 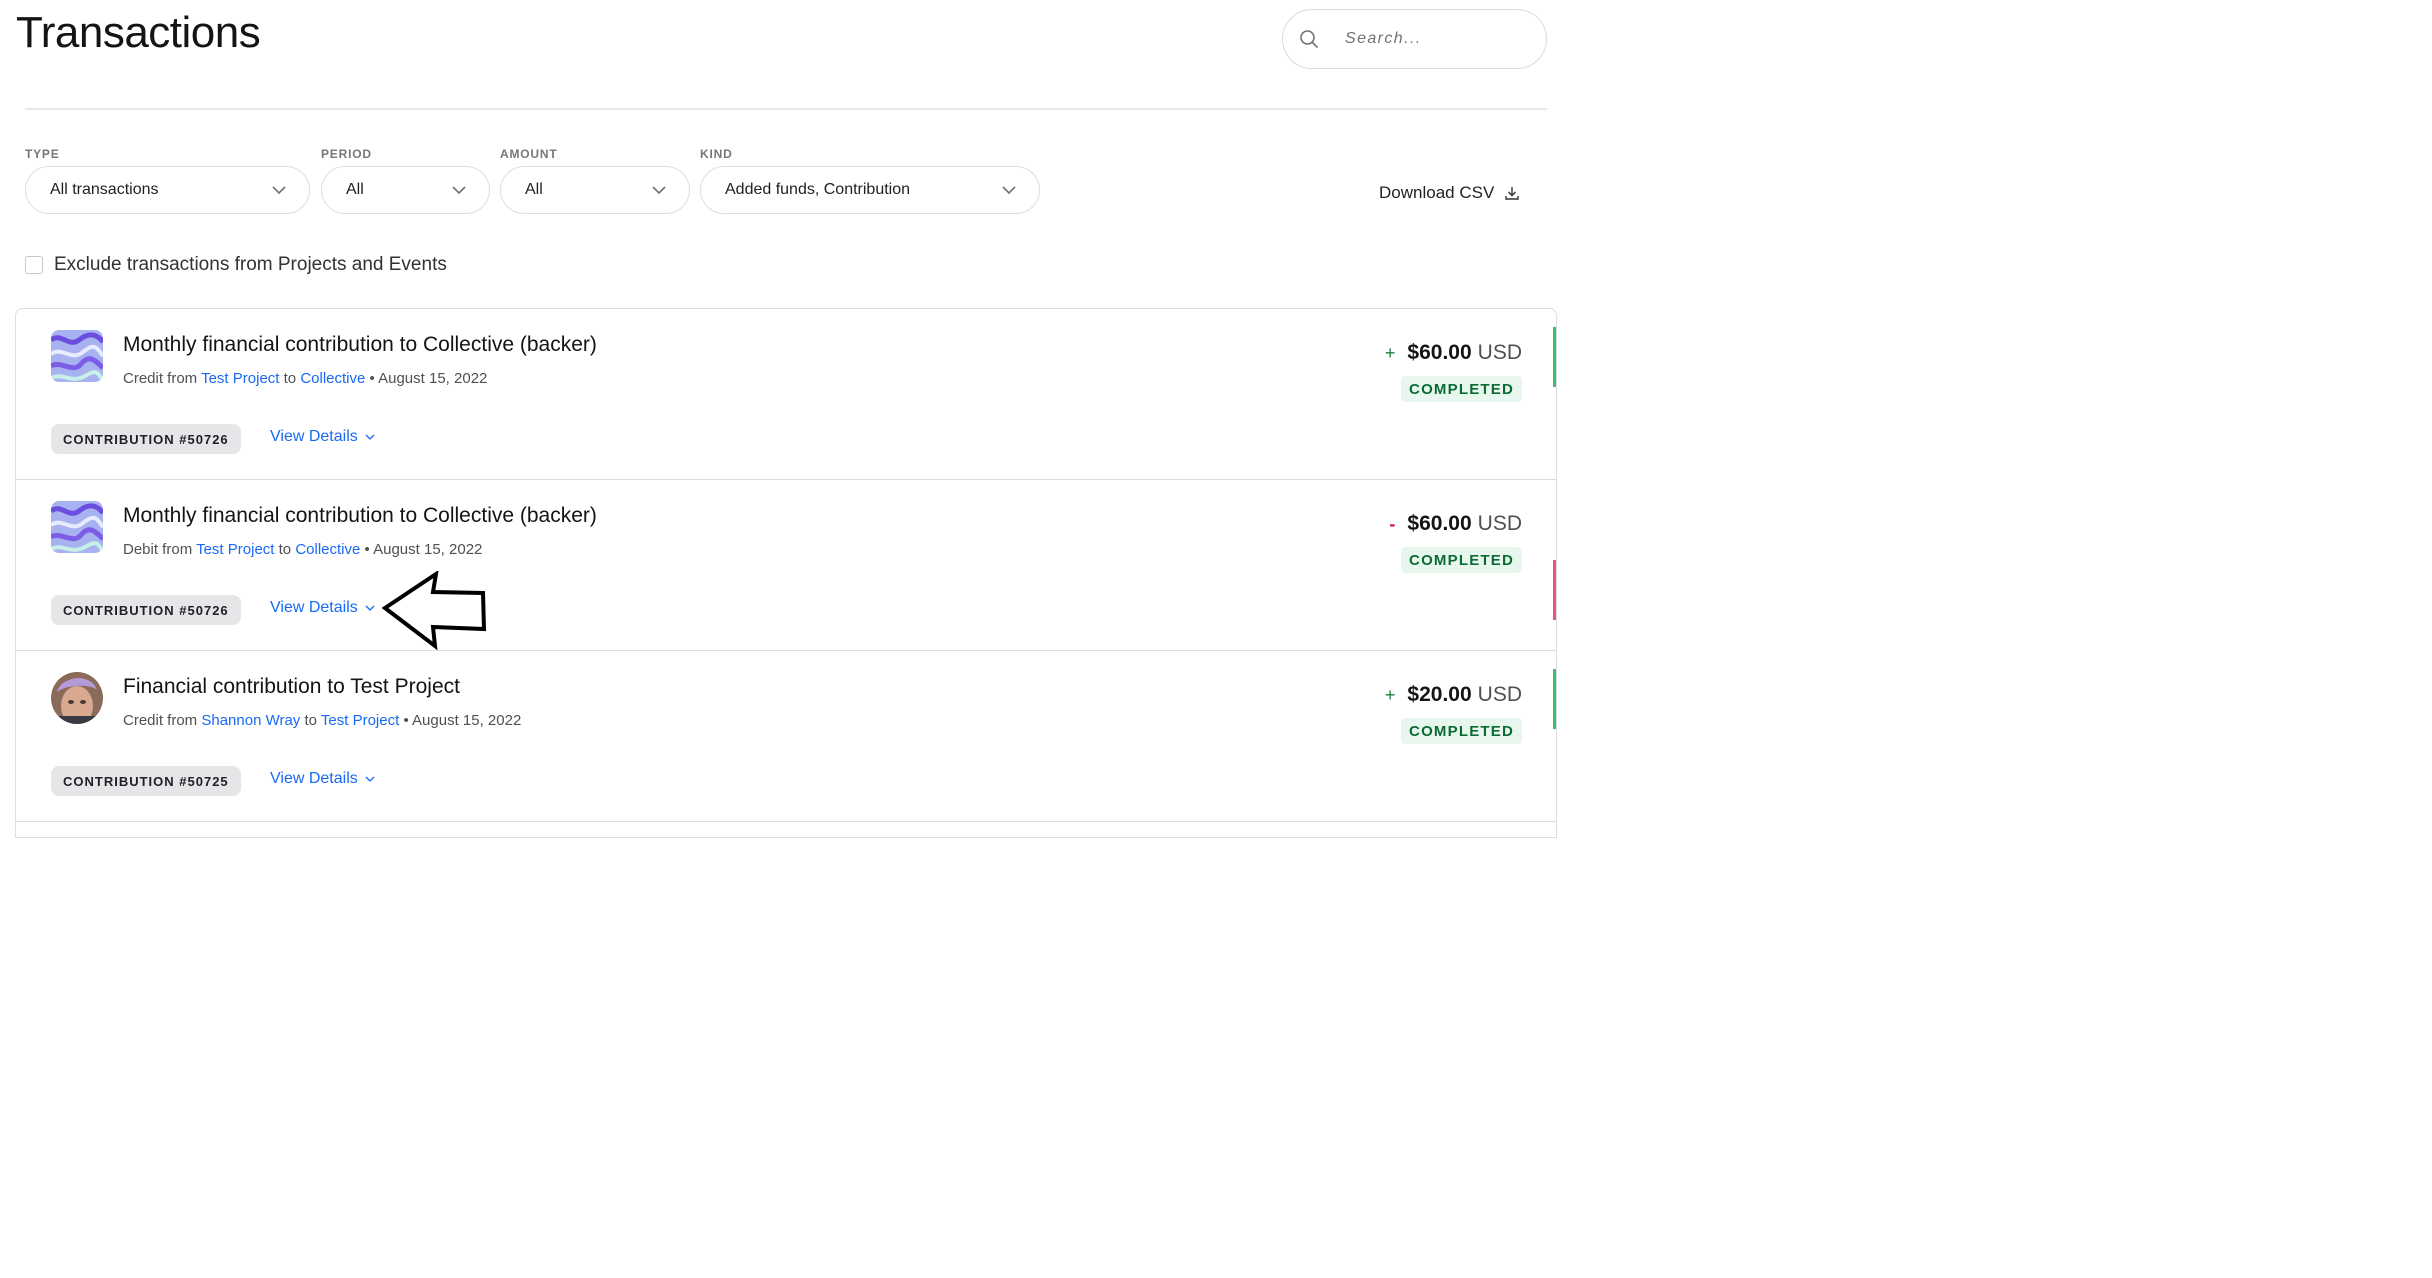 I want to click on filter-kind-select: Added funds, Contribution, so click(x=870, y=190).